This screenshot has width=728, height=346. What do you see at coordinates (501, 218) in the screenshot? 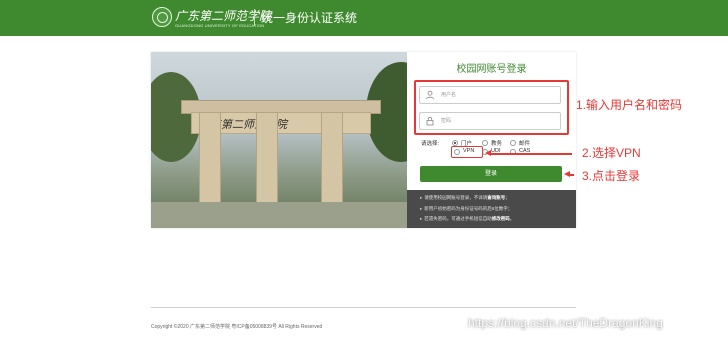
I see `change-password-link: 修改密码` at bounding box center [501, 218].